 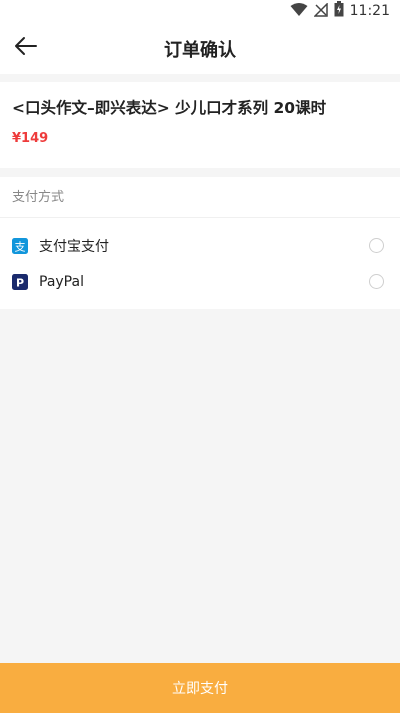 I want to click on battery-icon, so click(x=339, y=11).